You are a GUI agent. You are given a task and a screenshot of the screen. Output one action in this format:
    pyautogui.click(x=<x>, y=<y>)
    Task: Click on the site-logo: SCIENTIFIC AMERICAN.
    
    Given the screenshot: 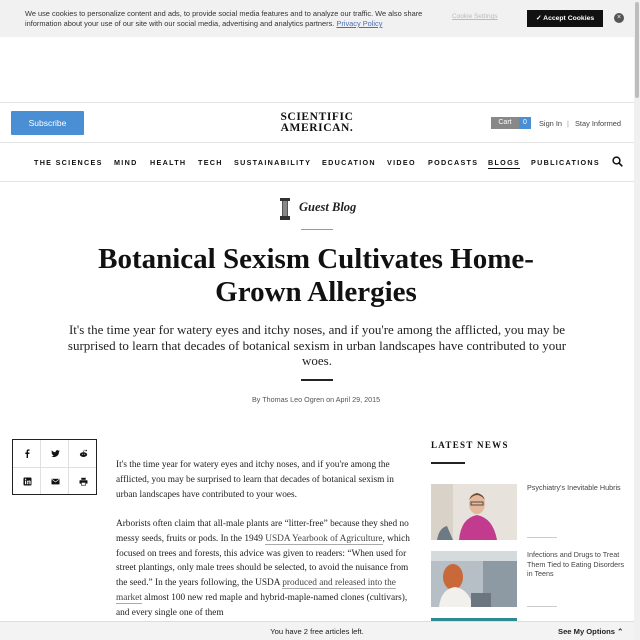 What is the action you would take?
    pyautogui.click(x=317, y=122)
    